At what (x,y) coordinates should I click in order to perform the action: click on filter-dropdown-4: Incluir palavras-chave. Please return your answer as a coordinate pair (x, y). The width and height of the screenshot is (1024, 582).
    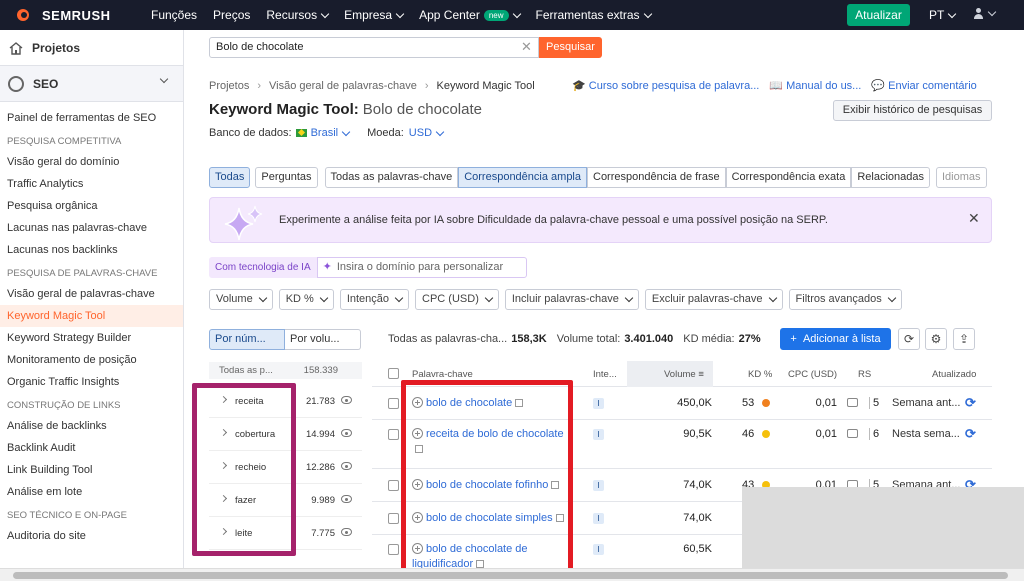
    Looking at the image, I should click on (571, 299).